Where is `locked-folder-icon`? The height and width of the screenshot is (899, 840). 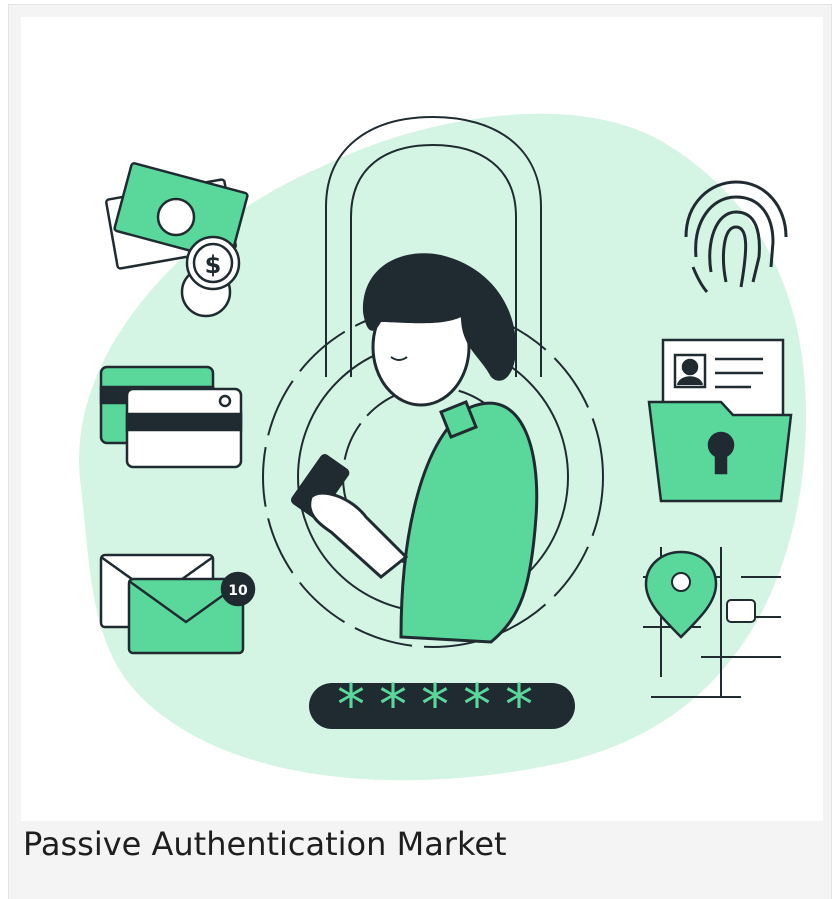
locked-folder-icon is located at coordinates (720, 420).